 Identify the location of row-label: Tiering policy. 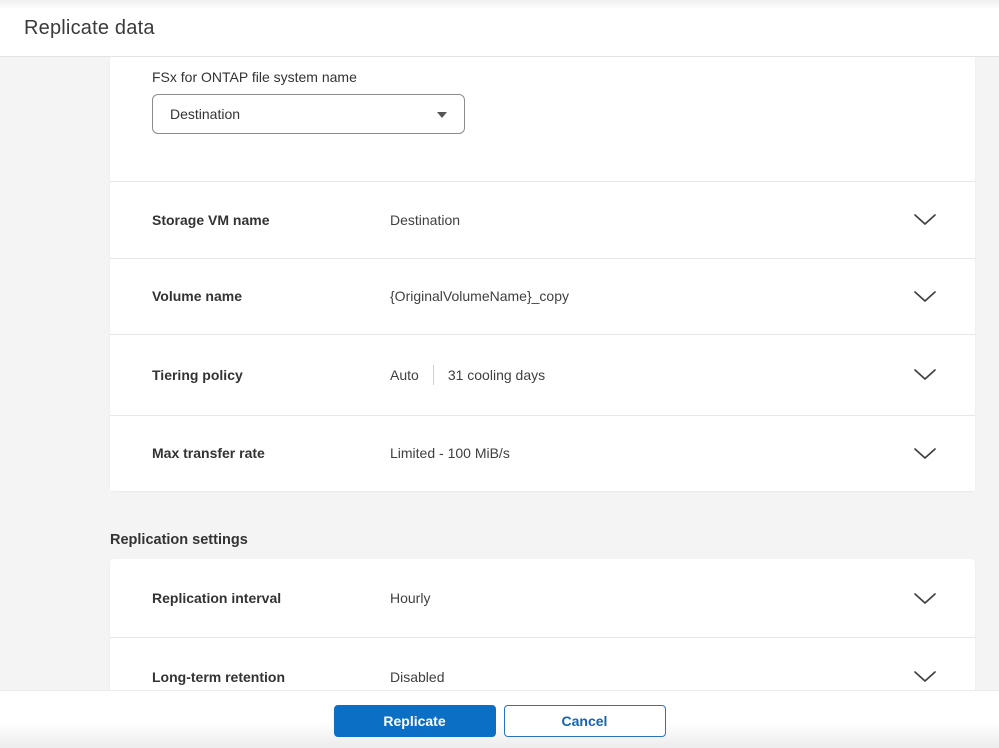
(197, 374).